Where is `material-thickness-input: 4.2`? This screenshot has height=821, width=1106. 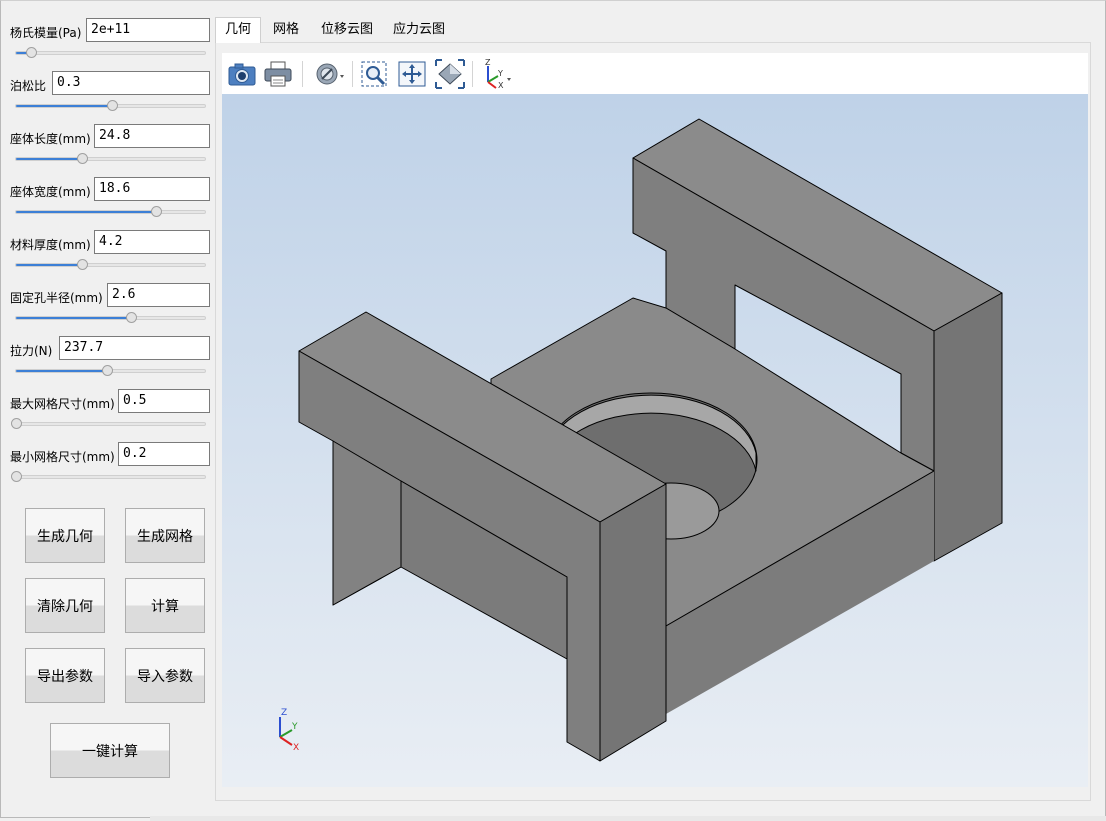 material-thickness-input: 4.2 is located at coordinates (152, 242).